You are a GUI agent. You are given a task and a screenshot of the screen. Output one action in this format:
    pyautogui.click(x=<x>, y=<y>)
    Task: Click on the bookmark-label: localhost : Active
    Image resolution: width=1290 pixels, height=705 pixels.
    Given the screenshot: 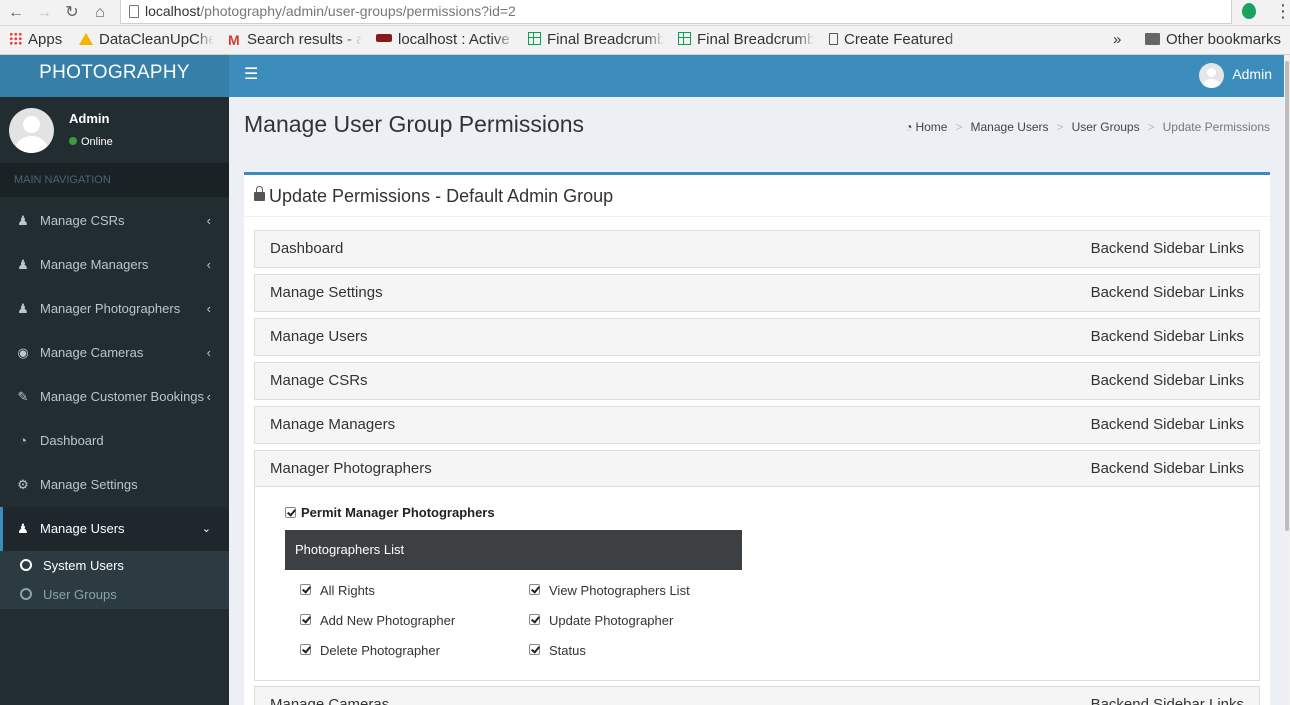 What is the action you would take?
    pyautogui.click(x=454, y=39)
    